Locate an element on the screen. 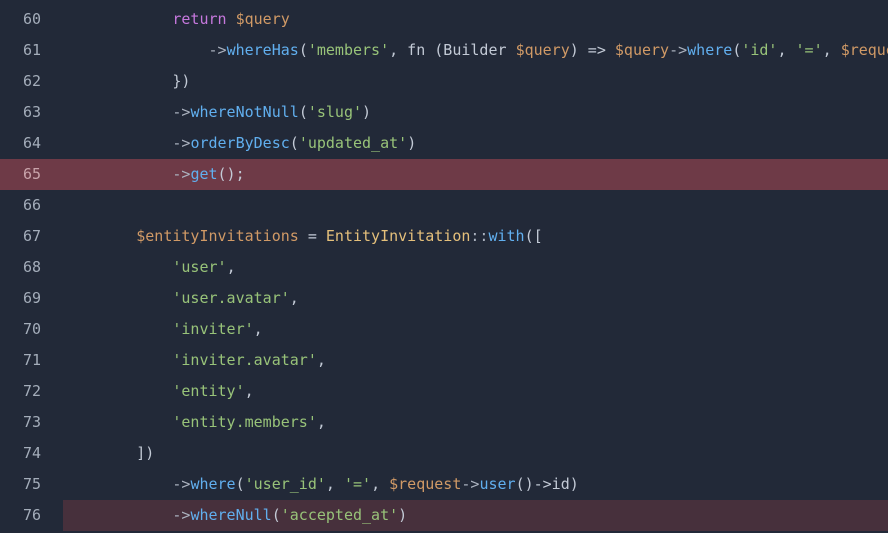 The width and height of the screenshot is (888, 533). line-code: 'entity', is located at coordinates (159, 391).